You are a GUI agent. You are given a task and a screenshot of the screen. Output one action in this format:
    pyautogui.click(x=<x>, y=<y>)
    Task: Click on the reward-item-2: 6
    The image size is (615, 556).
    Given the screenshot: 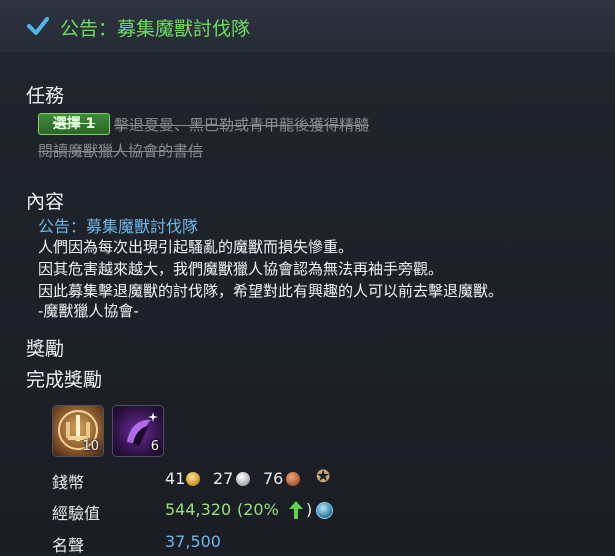 What is the action you would take?
    pyautogui.click(x=138, y=431)
    